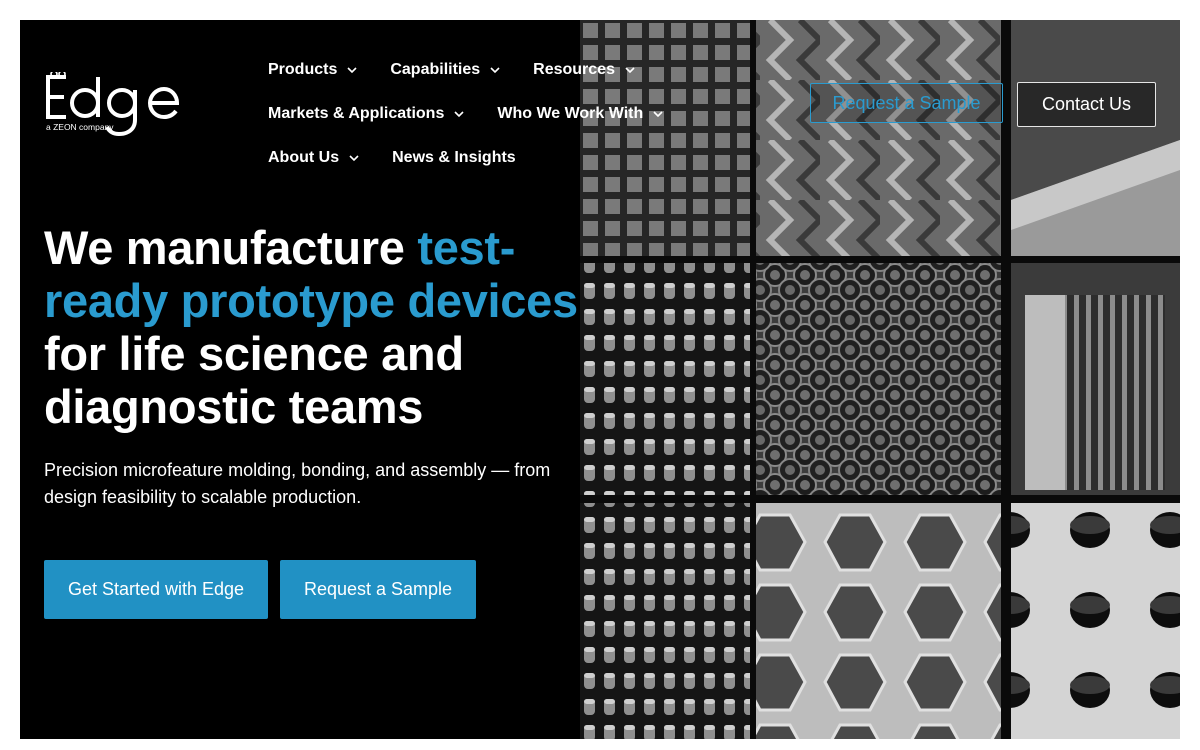  I want to click on nav-item-resources: Resources, so click(584, 70).